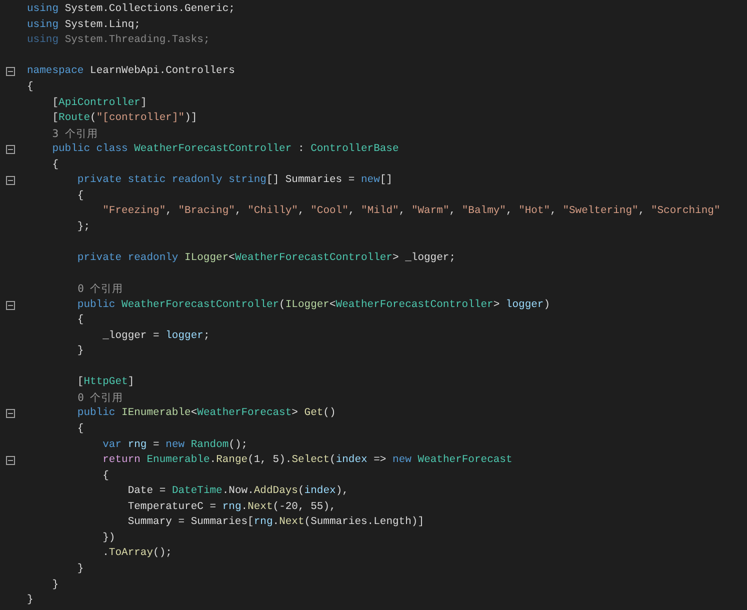 This screenshot has width=747, height=610. I want to click on code-line: public class WeatherForecastController : ControllerBase, so click(225, 150).